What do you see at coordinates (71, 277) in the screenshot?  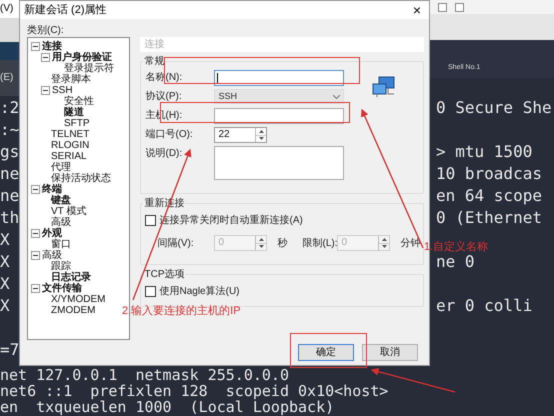 I see `tree-item: 日志记录` at bounding box center [71, 277].